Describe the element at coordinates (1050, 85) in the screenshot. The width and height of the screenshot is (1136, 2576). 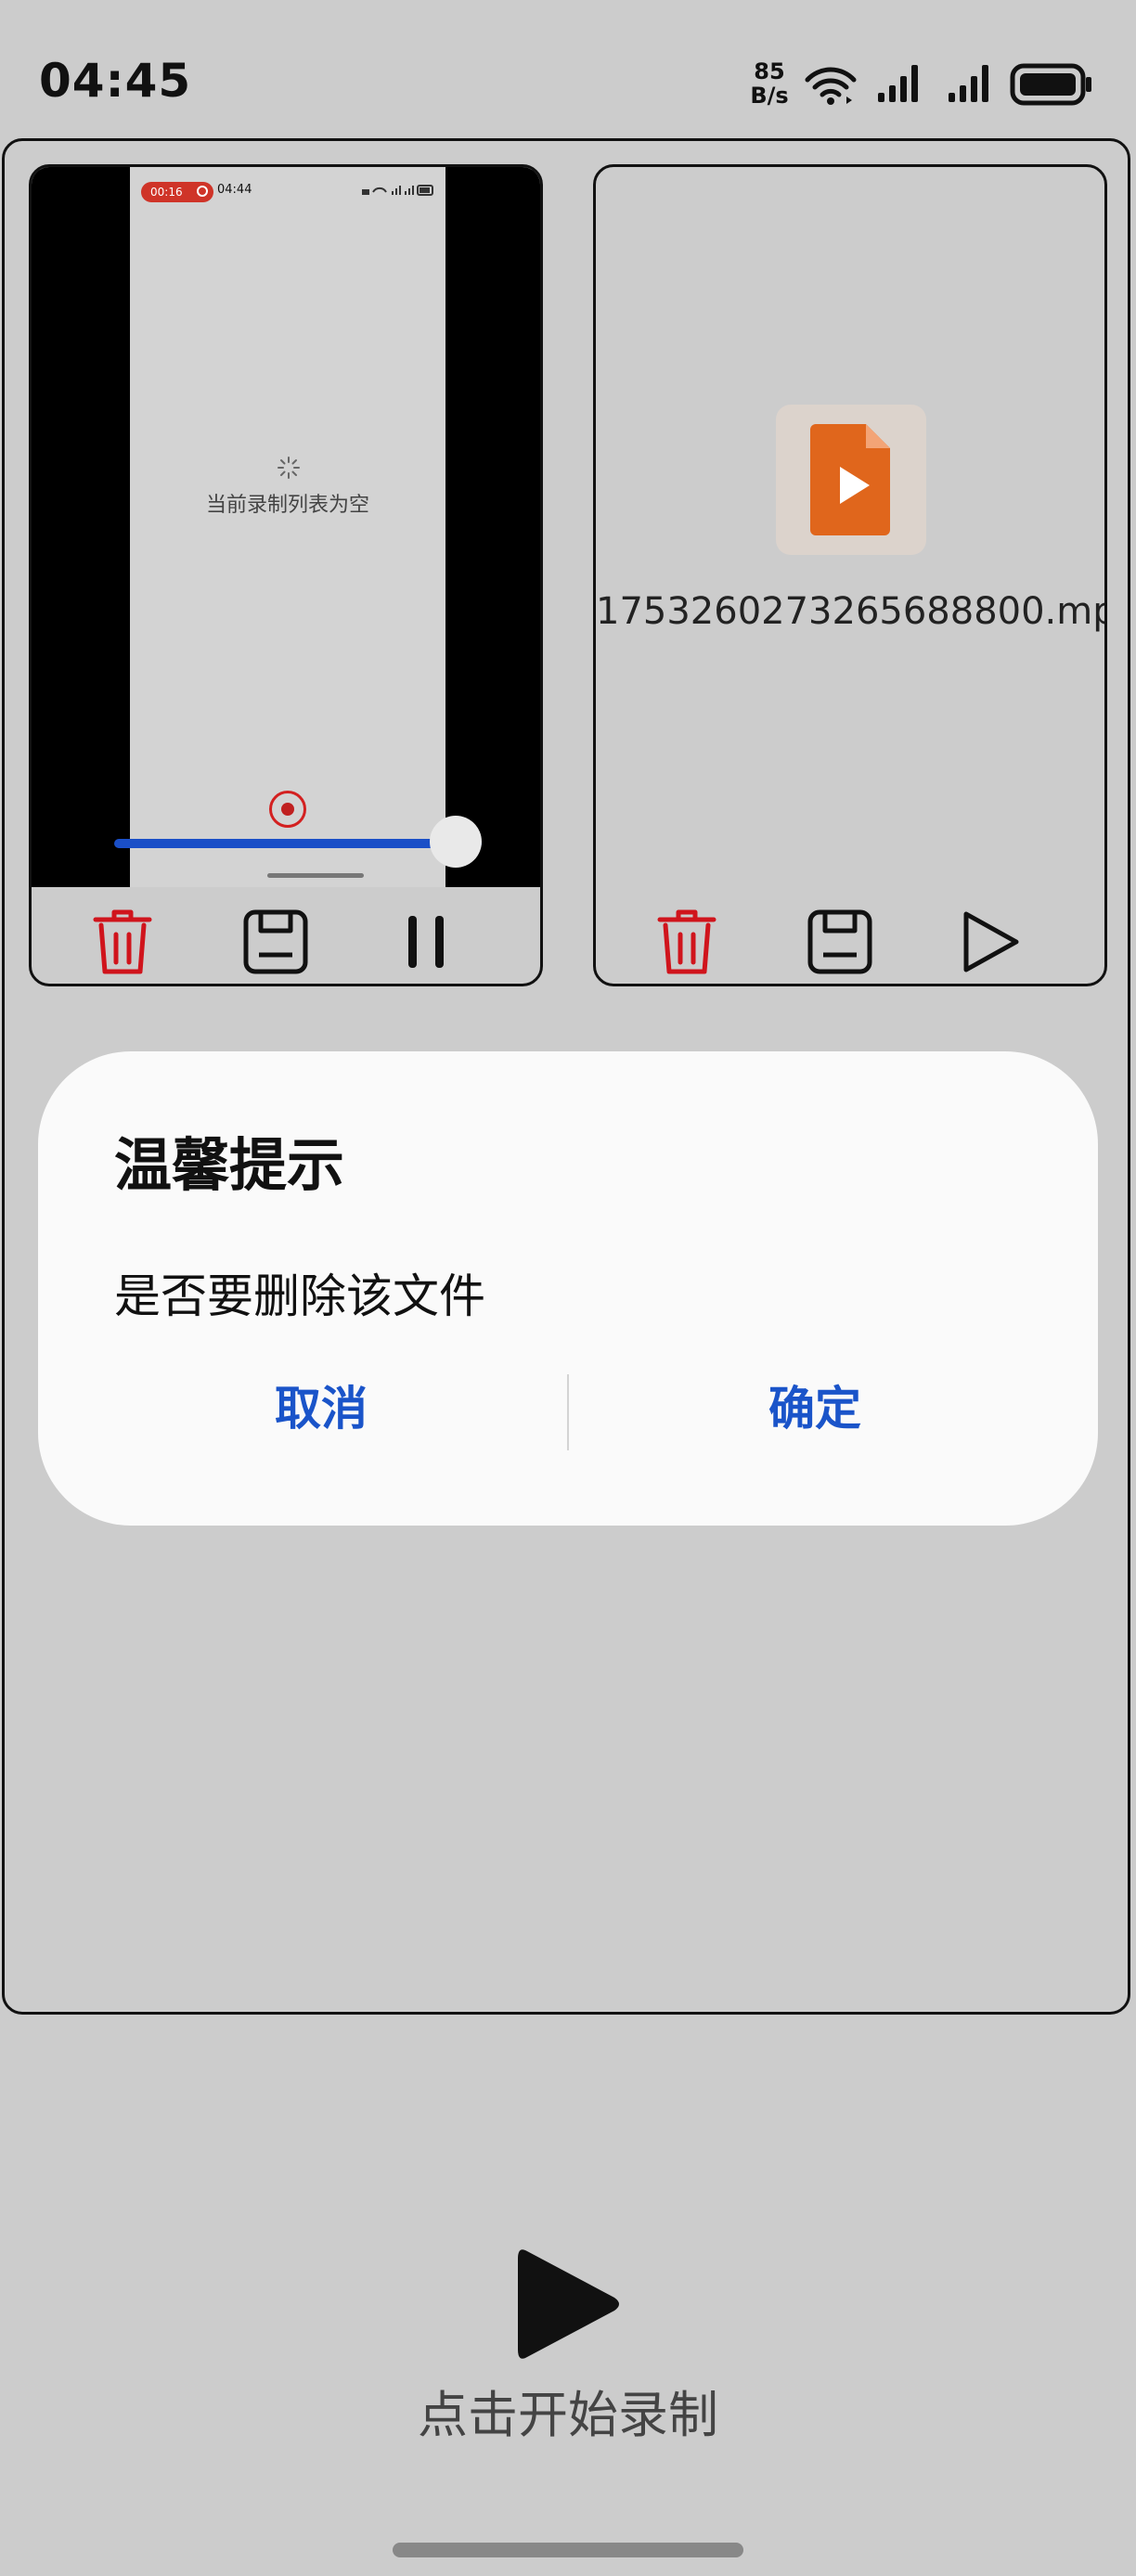
I see `battery-icon` at that location.